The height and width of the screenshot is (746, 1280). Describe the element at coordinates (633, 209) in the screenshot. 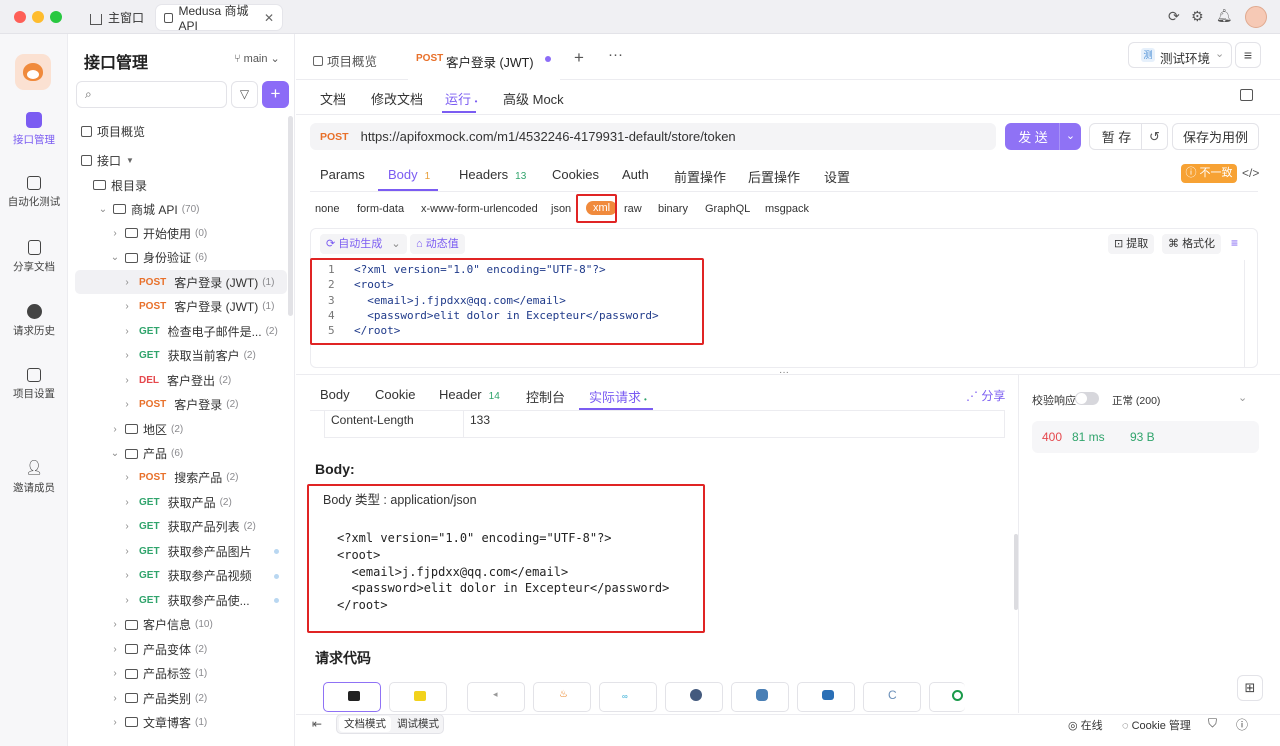

I see `content-type-raw: raw` at that location.